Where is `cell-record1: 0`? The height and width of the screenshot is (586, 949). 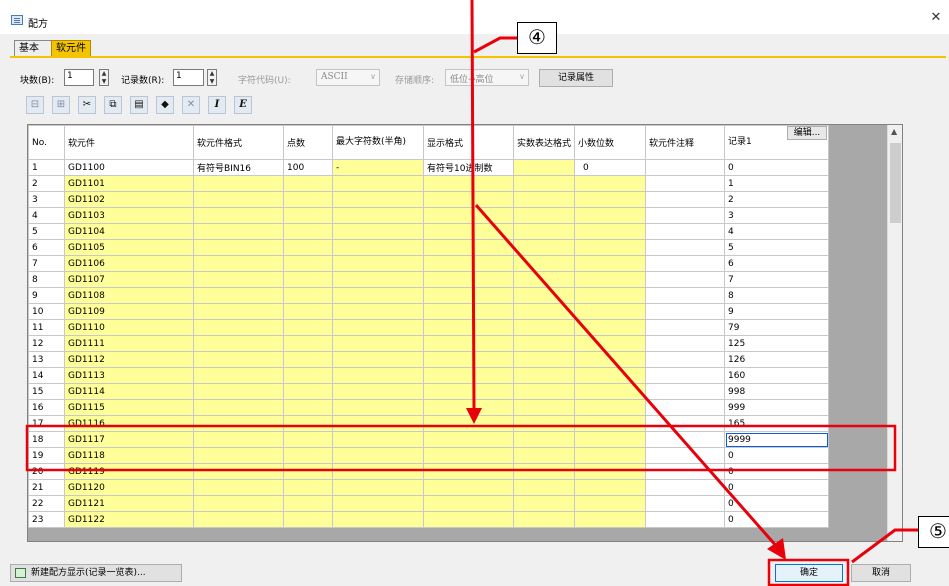
cell-record1: 0 is located at coordinates (776, 519).